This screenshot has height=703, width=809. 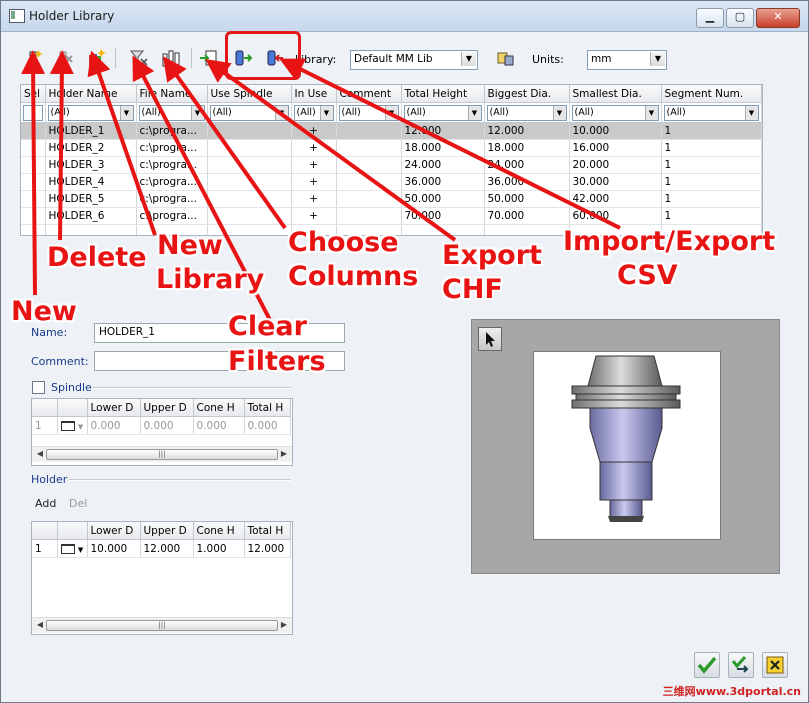 What do you see at coordinates (45, 503) in the screenshot?
I see `add-segment-button: Add` at bounding box center [45, 503].